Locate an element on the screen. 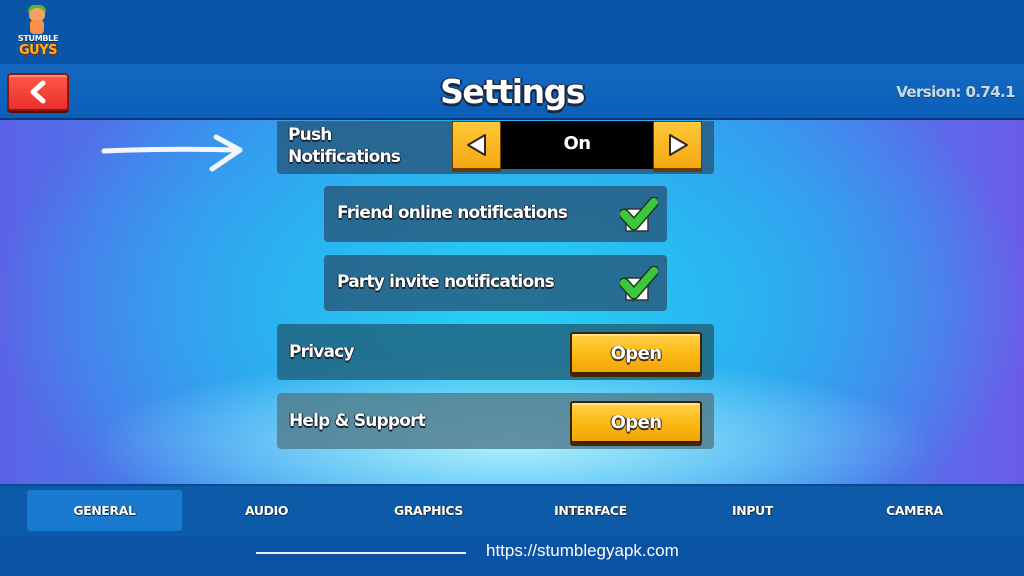 The image size is (1024, 576). privacy-row: Privacy Open is located at coordinates (495, 352).